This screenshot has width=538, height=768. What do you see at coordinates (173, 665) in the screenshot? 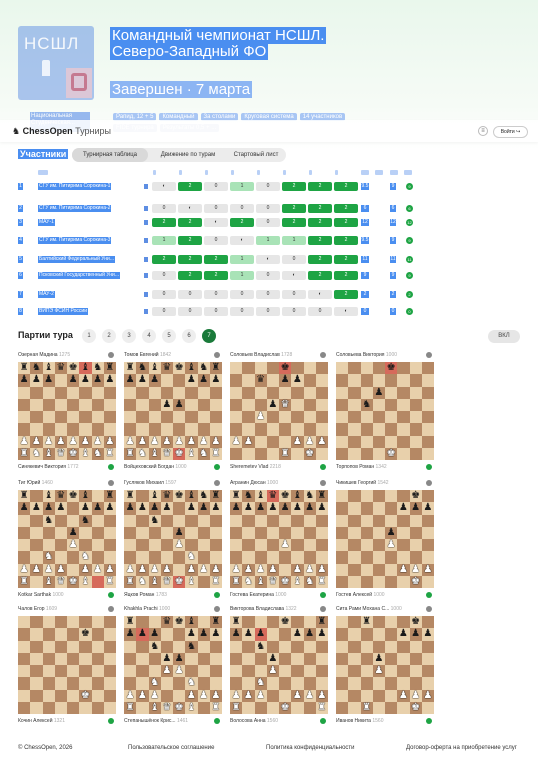
I see `chess-board: ♜ ♛ ♚ ♝ ♜ ♟ ♟ ♟ ♟ ♟ ♟ ♞ ♞ ♟ ♟ ♟ ♟ ♞ ♞ ♟ ♟ ♟ ♟ ♟ ♟ ♜ ♝ ♛ ♚ ♝ ♜` at bounding box center [173, 665].